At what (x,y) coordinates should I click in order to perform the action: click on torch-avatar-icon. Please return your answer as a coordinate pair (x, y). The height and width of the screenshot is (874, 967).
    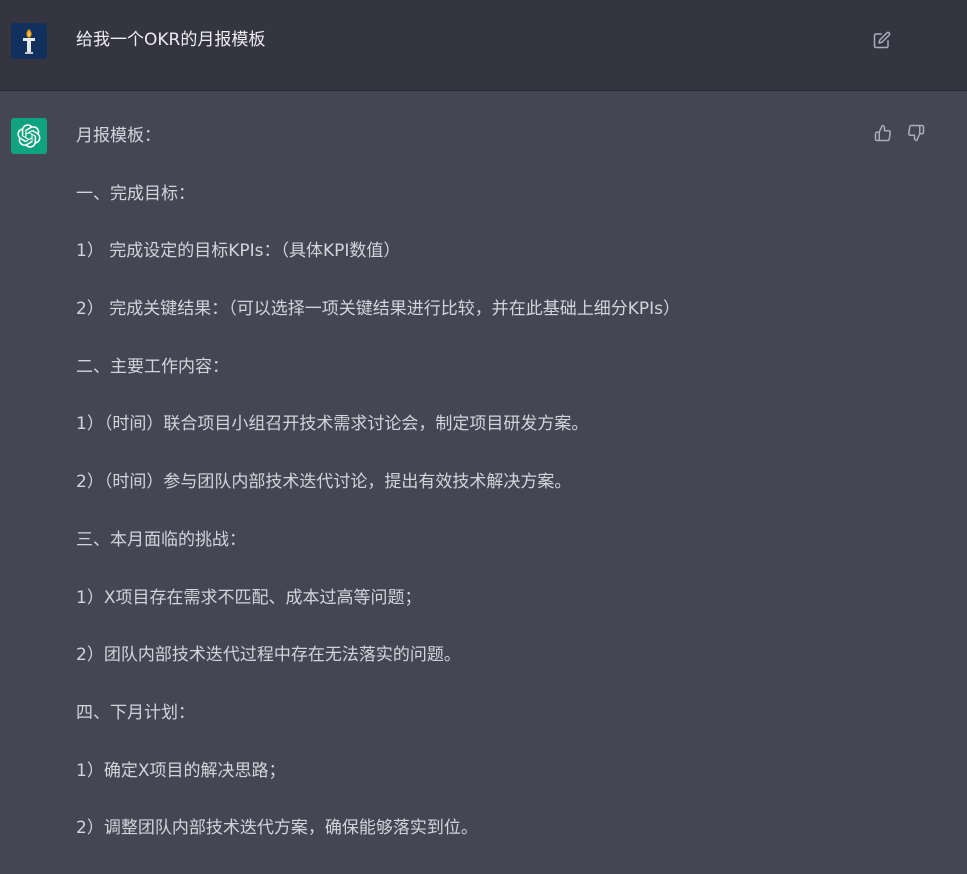
    Looking at the image, I should click on (29, 41).